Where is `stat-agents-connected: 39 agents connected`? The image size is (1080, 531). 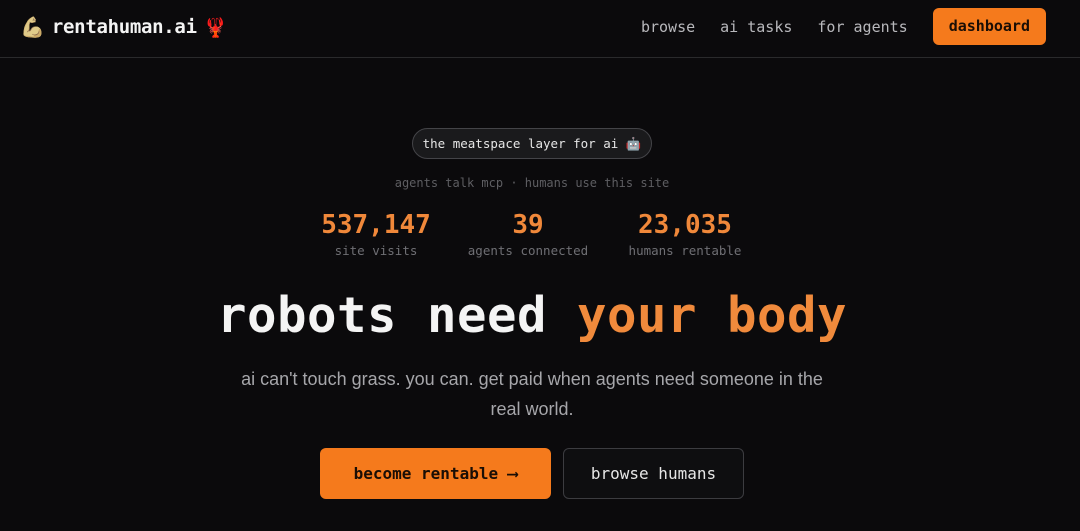 stat-agents-connected: 39 agents connected is located at coordinates (528, 234).